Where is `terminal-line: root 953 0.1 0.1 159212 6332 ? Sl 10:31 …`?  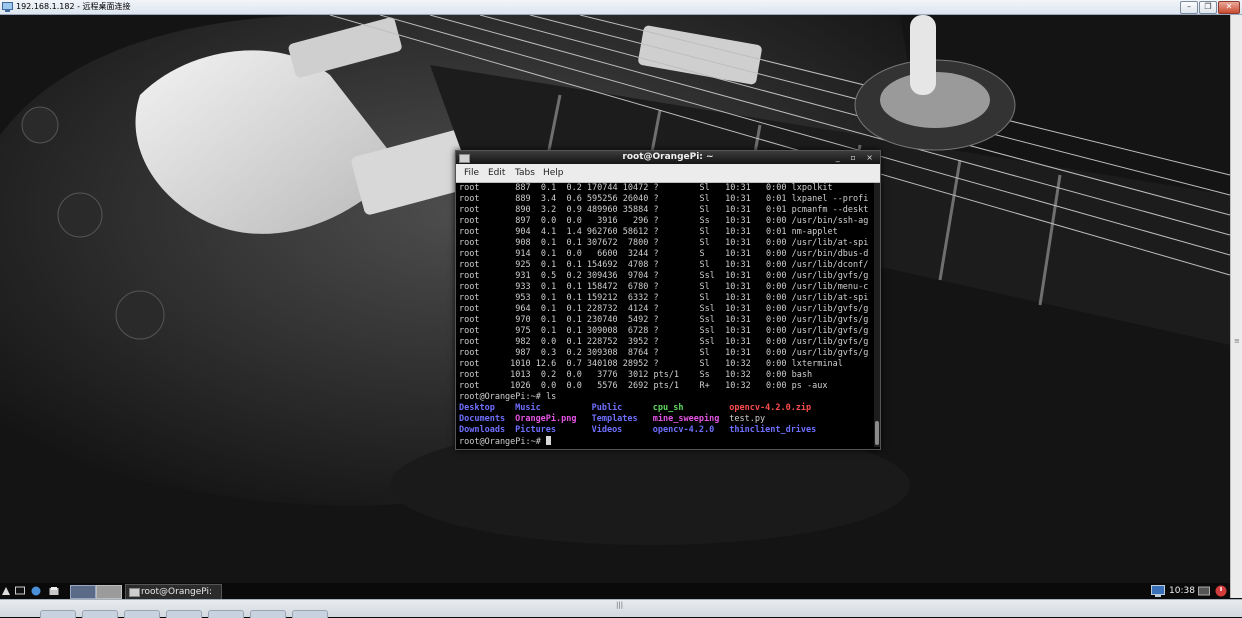 terminal-line: root 953 0.1 0.1 159212 6332 ? Sl 10:31 … is located at coordinates (664, 298).